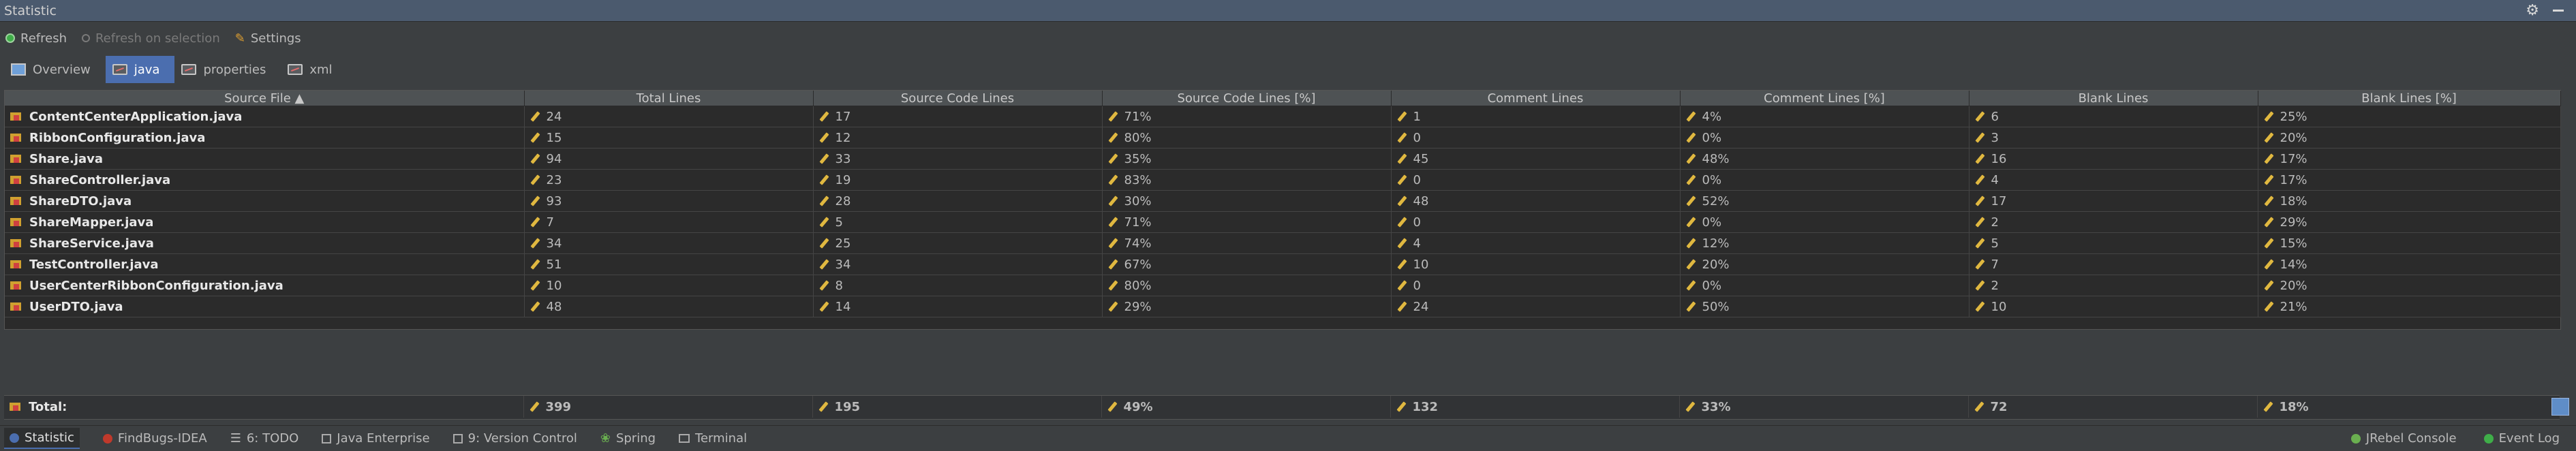  Describe the element at coordinates (1825, 180) in the screenshot. I see `metric-cell: 0%` at that location.